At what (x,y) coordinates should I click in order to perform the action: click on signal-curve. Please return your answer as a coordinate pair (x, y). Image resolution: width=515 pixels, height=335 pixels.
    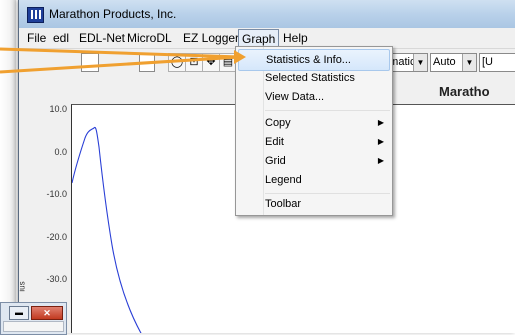
    Looking at the image, I should click on (106, 229).